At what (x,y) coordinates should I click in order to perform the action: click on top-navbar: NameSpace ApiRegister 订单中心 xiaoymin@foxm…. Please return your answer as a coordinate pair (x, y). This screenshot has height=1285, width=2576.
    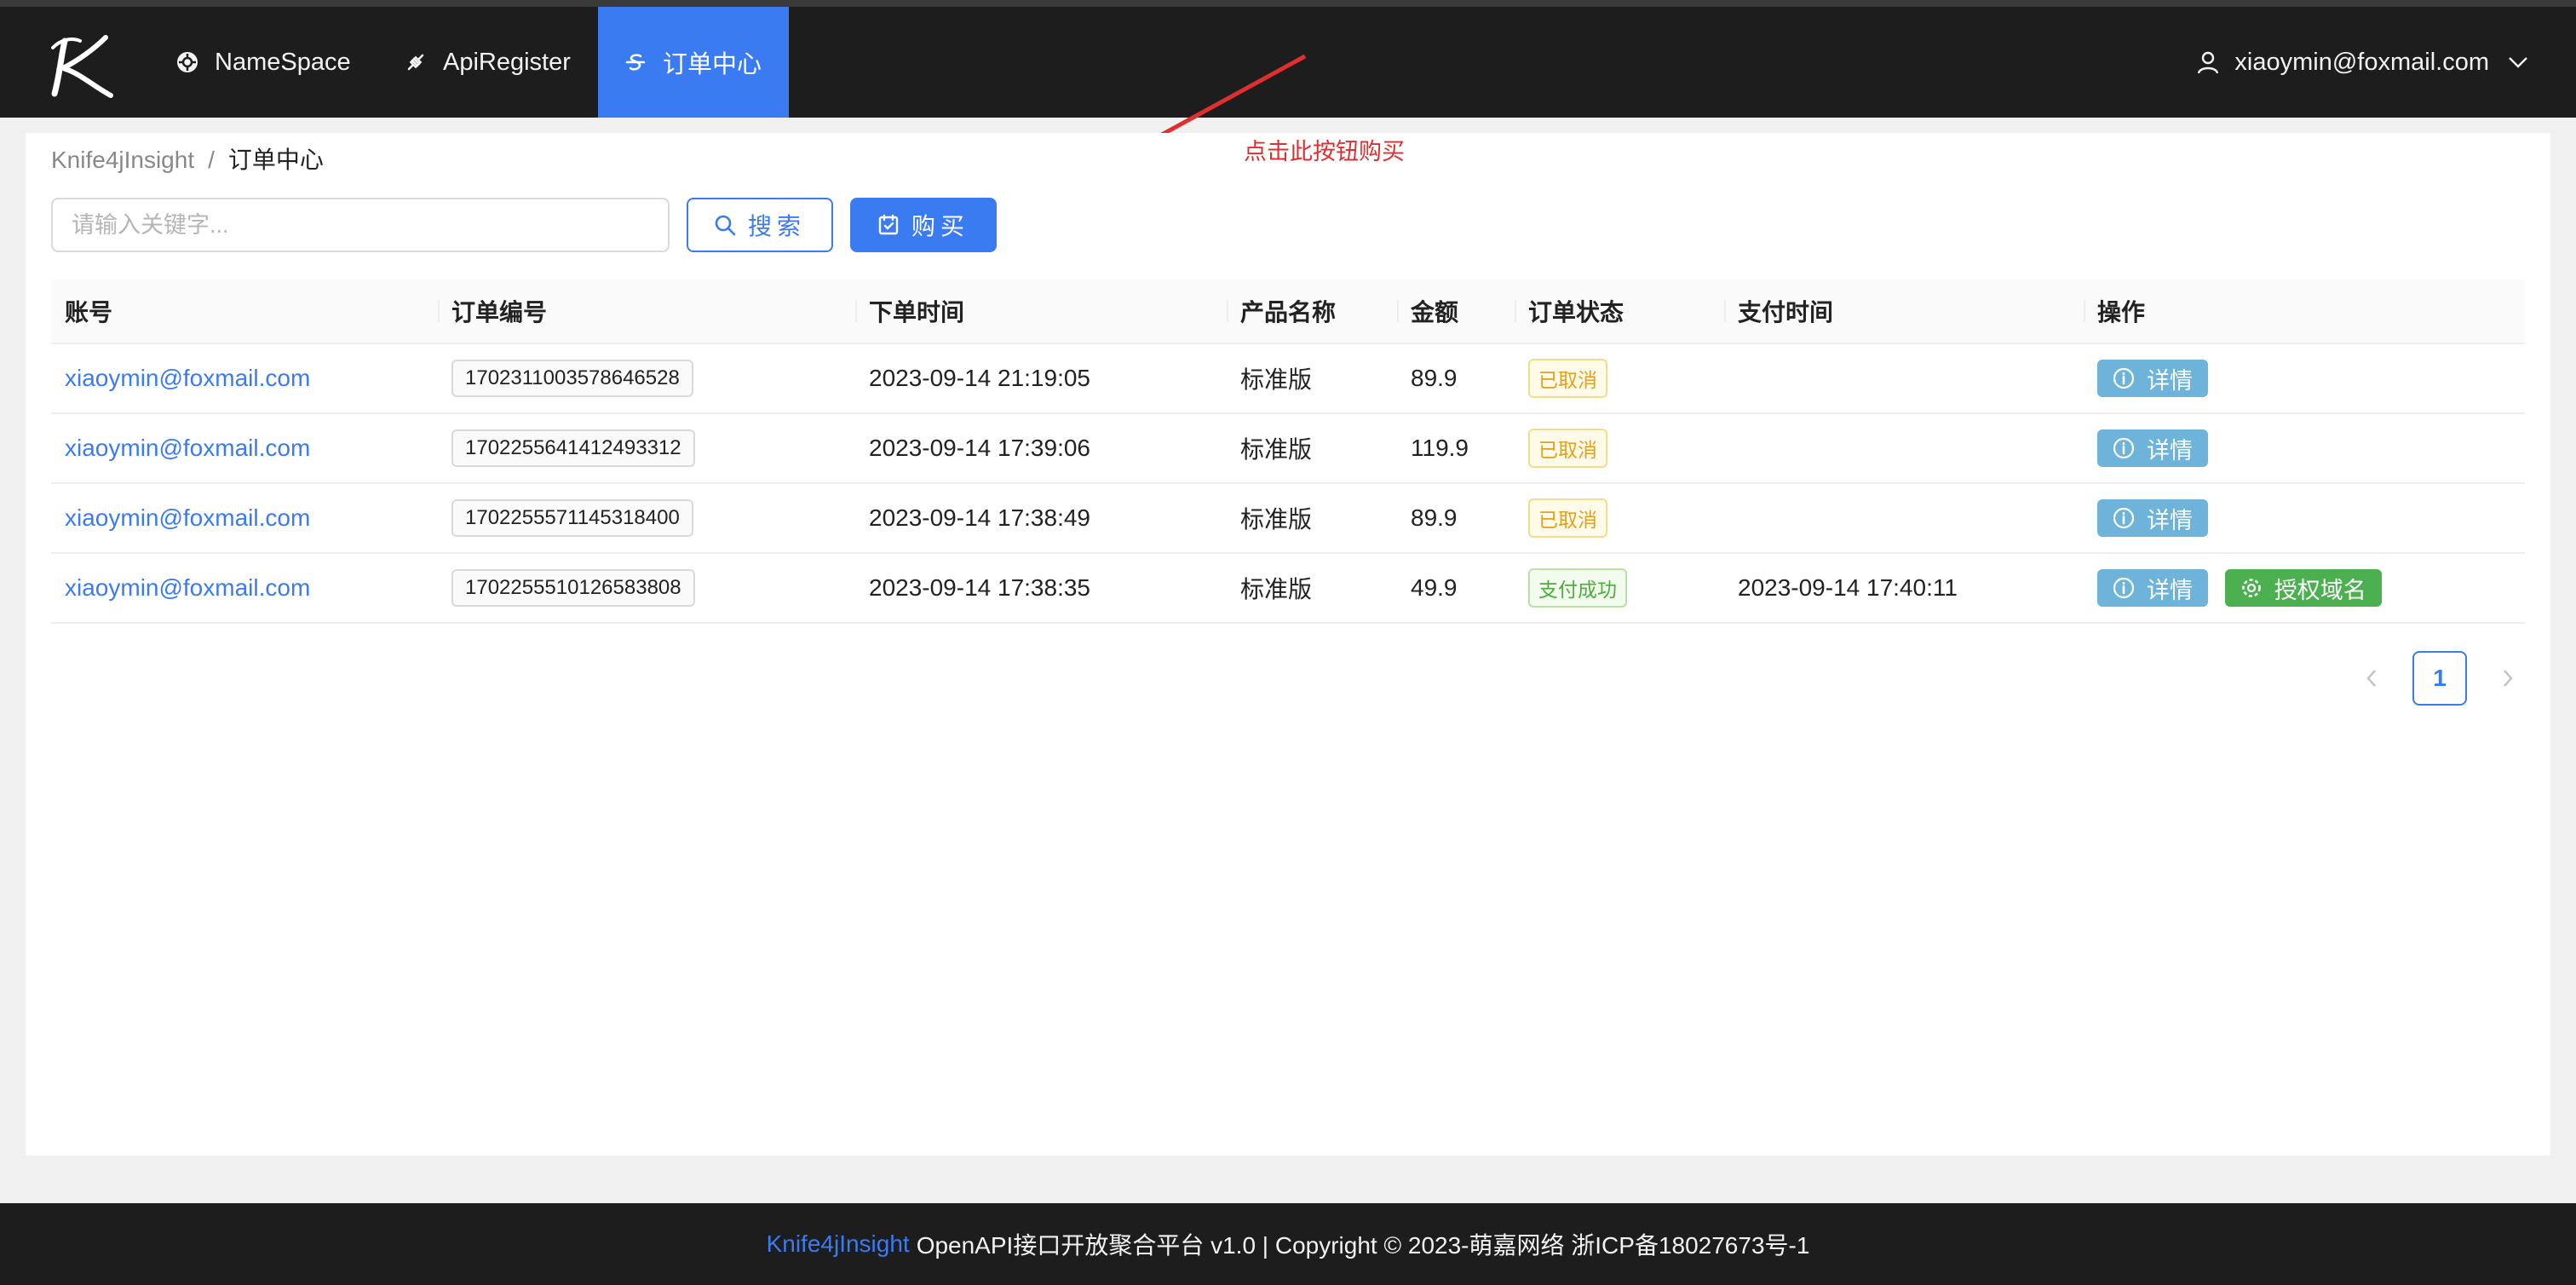
    Looking at the image, I should click on (1288, 59).